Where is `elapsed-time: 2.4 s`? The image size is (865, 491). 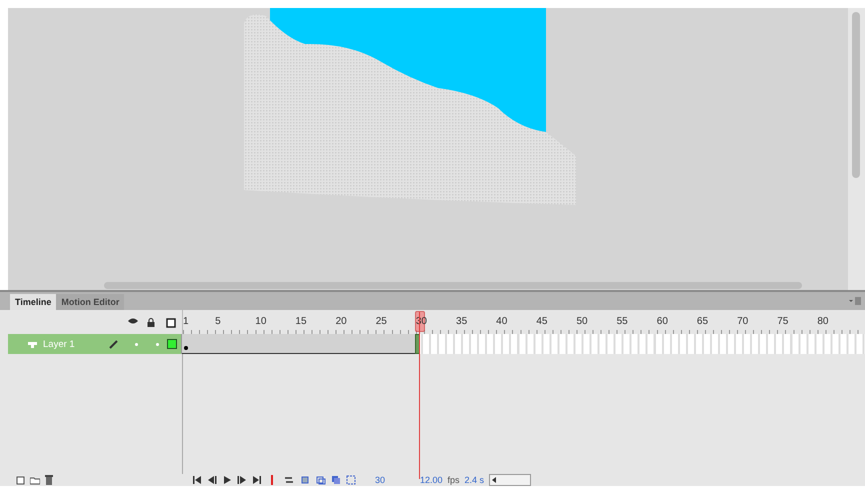 elapsed-time: 2.4 s is located at coordinates (474, 480).